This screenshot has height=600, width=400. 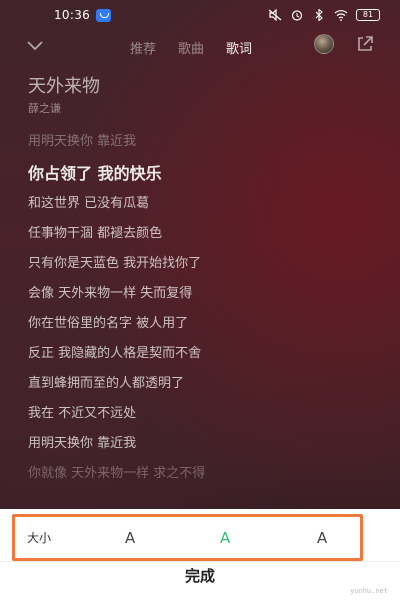 I want to click on tab-lyrics: 歌词, so click(x=239, y=47).